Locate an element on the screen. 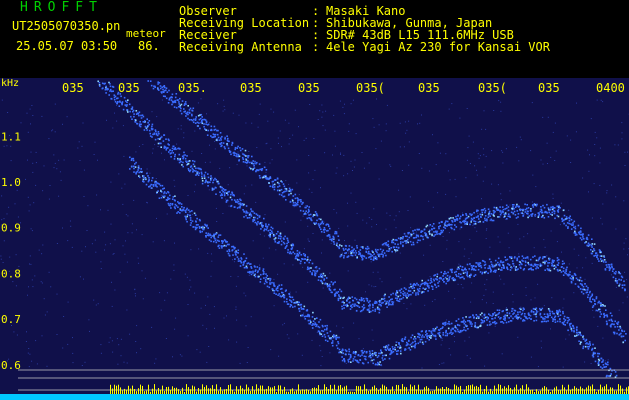 The height and width of the screenshot is (400, 629). antenna-key: Receiving Antenna is located at coordinates (240, 47).